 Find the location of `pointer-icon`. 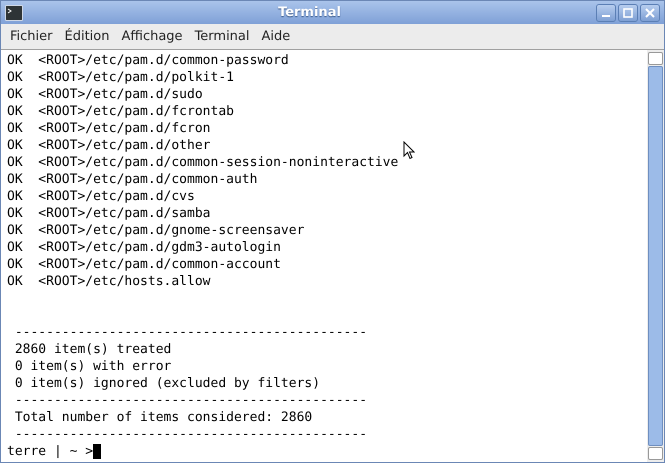

pointer-icon is located at coordinates (409, 150).